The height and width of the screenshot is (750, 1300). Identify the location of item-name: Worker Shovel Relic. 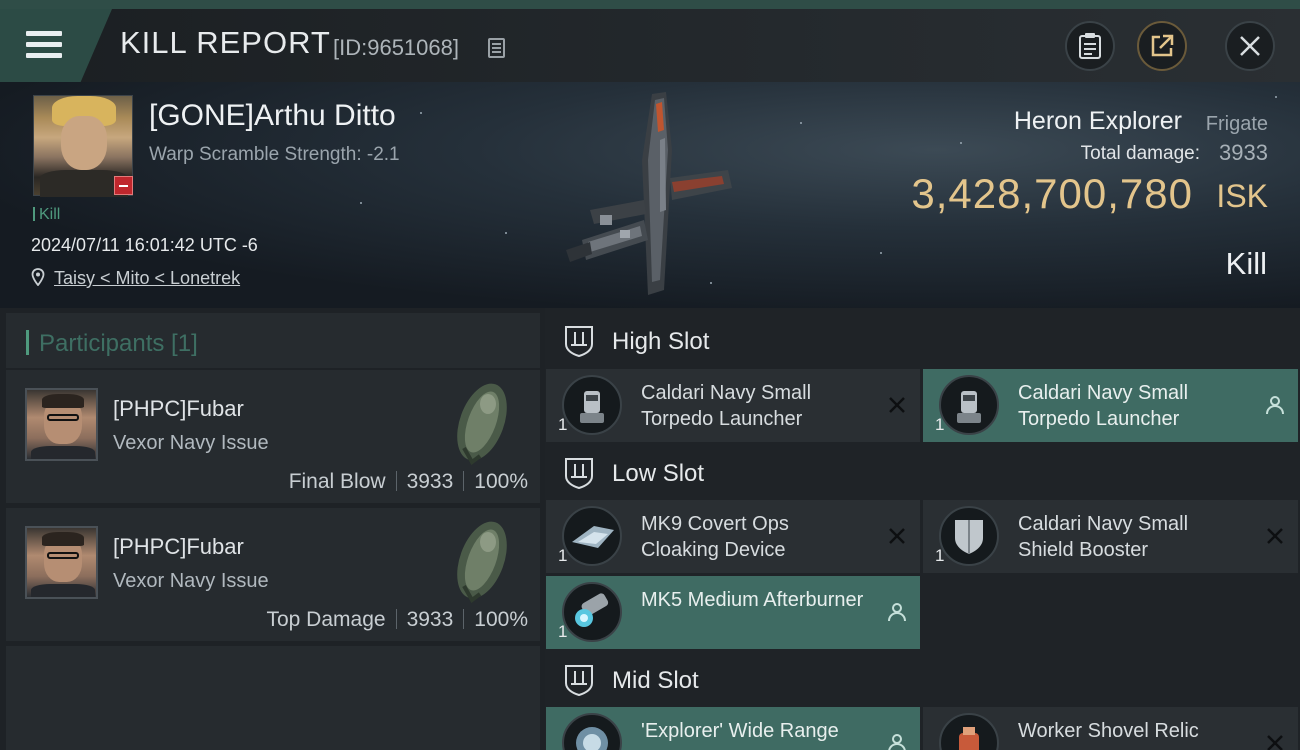
(1108, 731).